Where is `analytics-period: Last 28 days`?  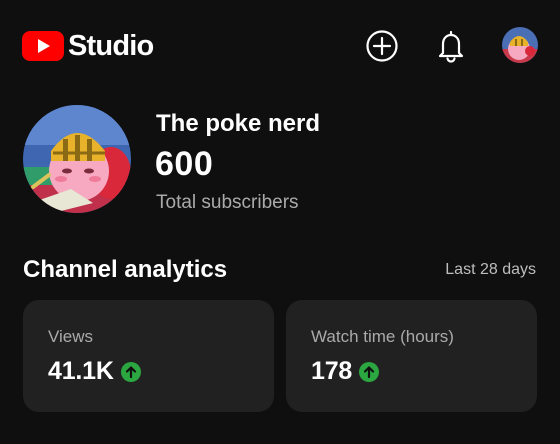
analytics-period: Last 28 days is located at coordinates (490, 269).